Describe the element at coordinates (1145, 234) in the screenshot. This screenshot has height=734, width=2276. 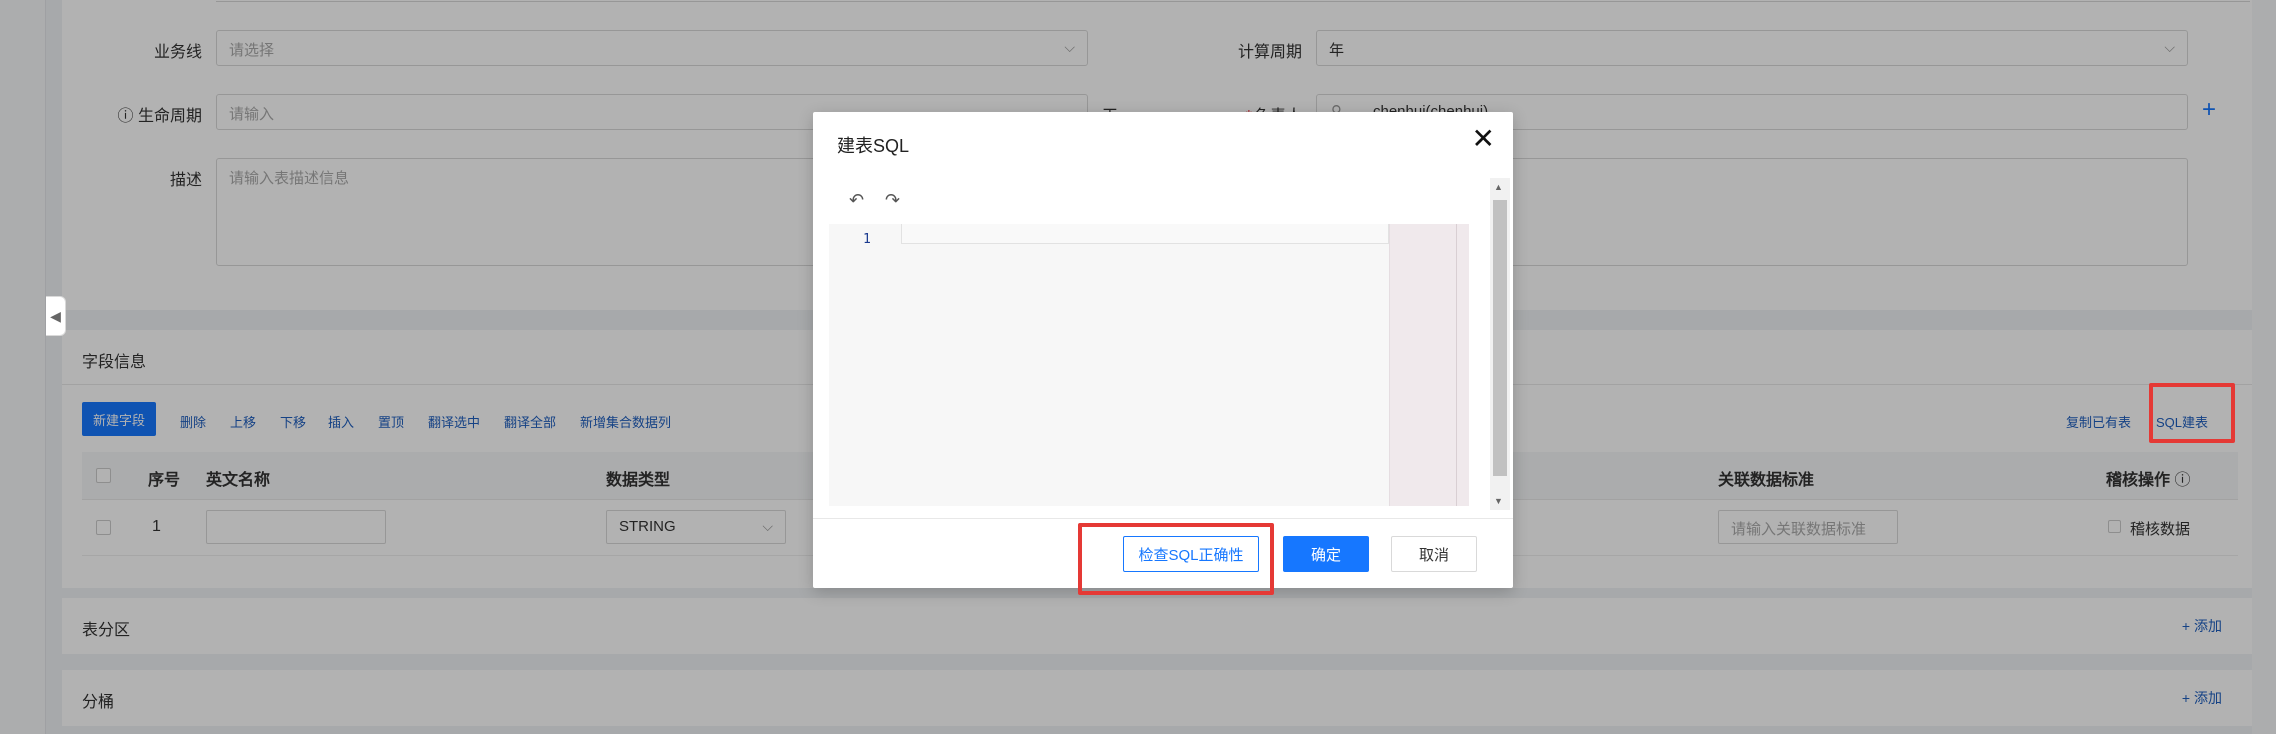
I see `active-line` at that location.